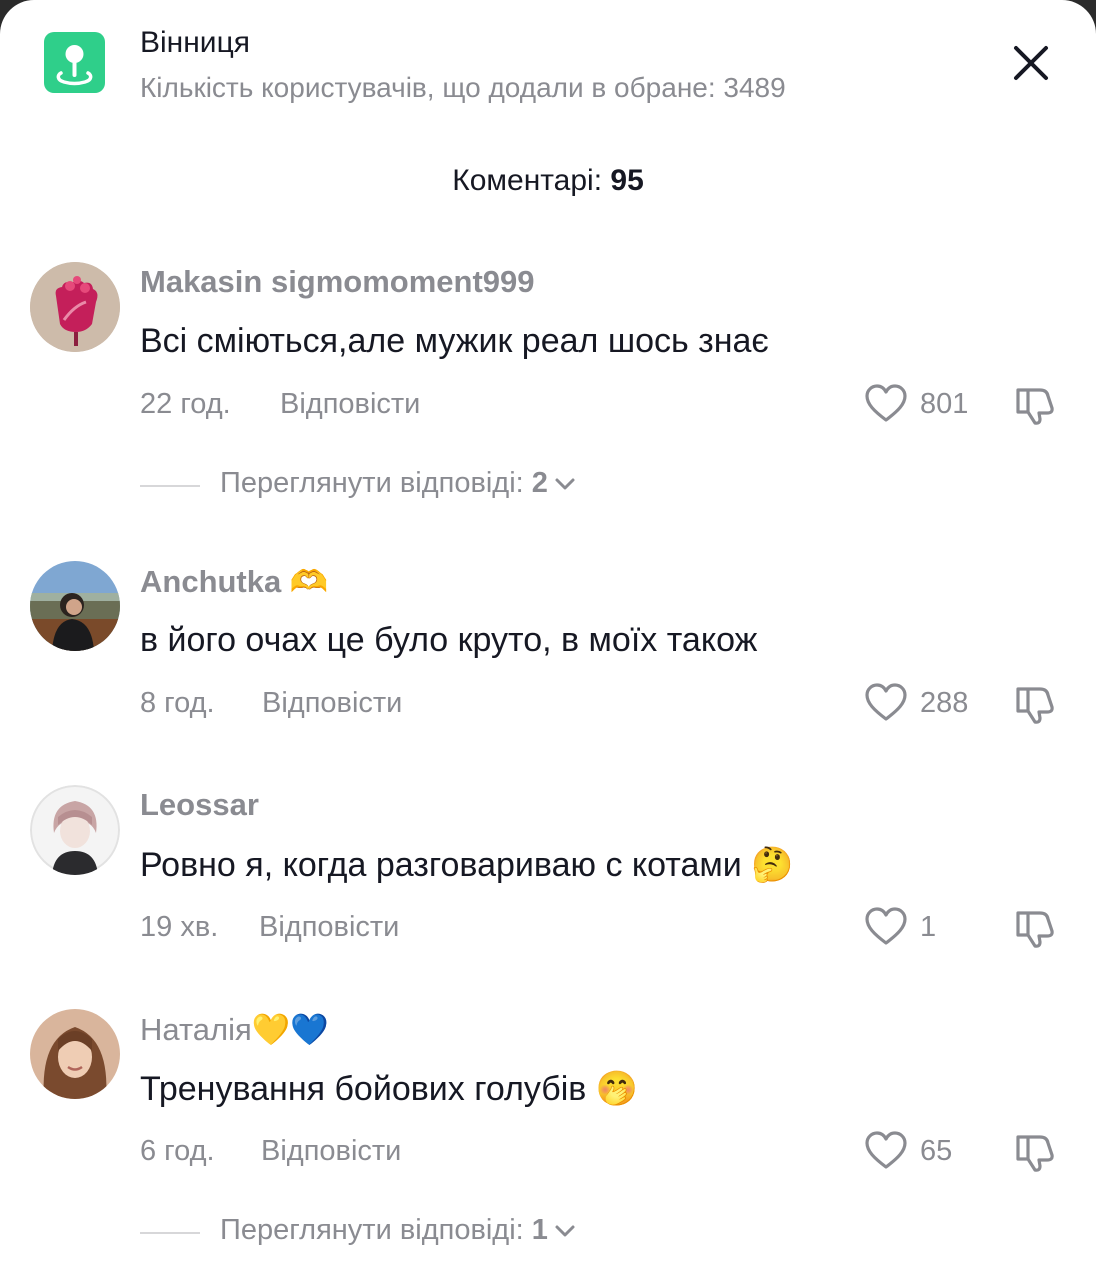  I want to click on comments-count: 95, so click(627, 180).